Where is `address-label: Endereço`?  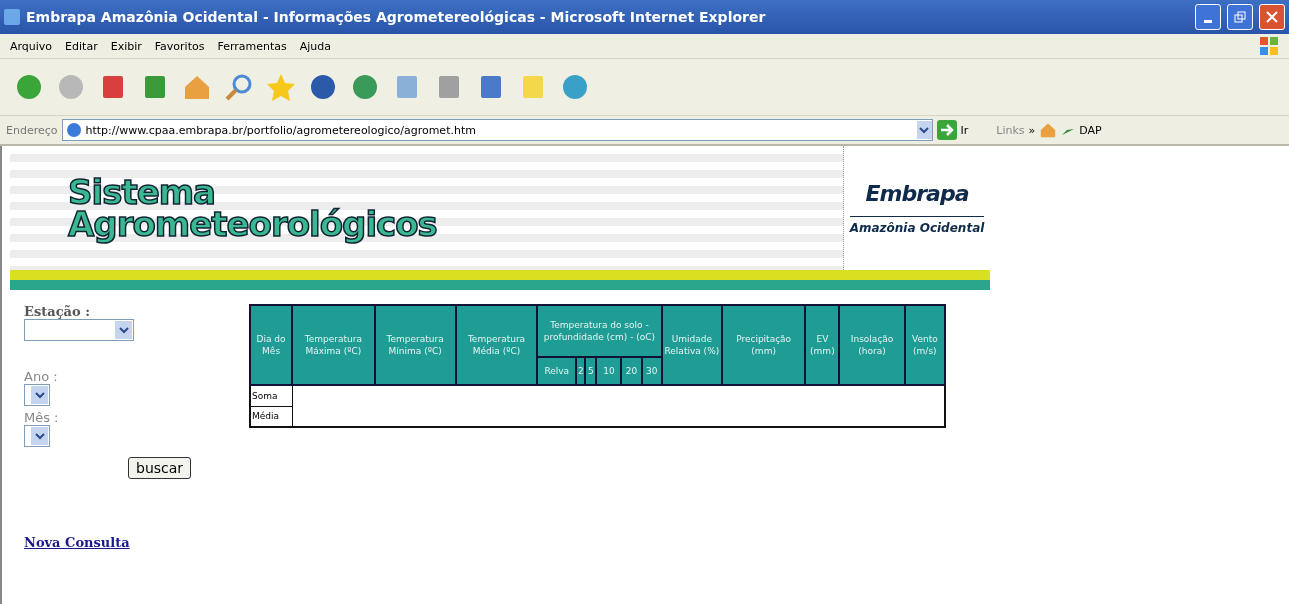
address-label: Endereço is located at coordinates (32, 130).